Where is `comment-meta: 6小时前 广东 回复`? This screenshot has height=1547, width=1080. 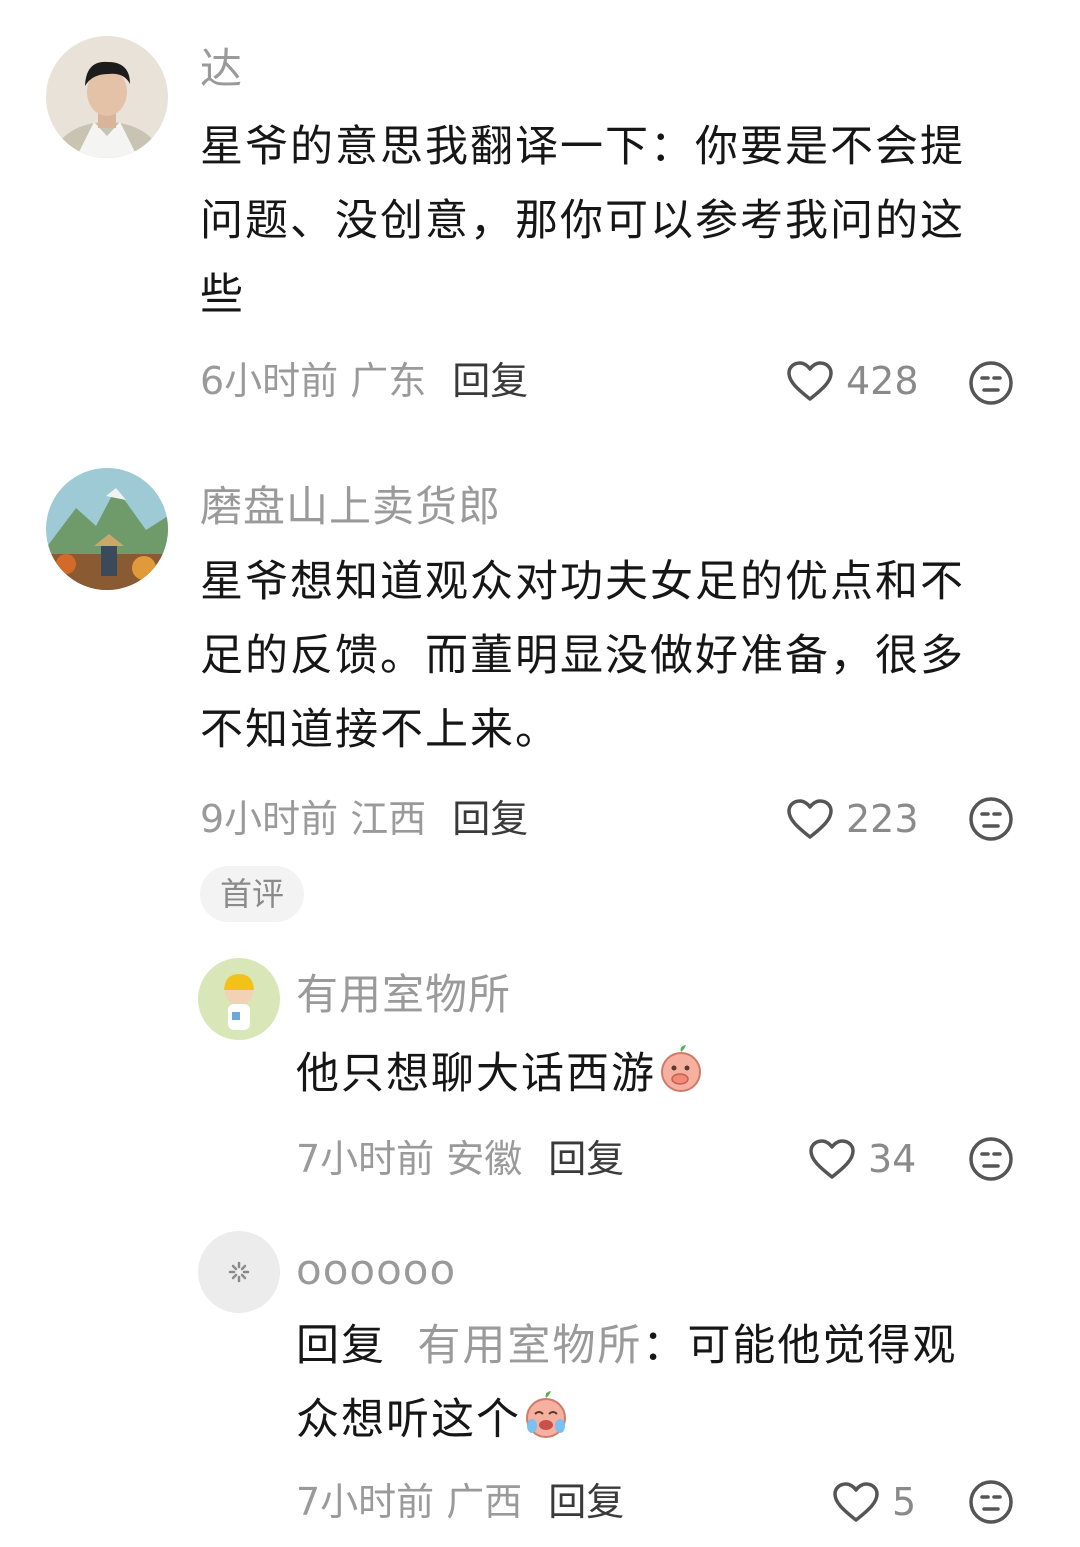
comment-meta: 6小时前 广东 回复 is located at coordinates (364, 381).